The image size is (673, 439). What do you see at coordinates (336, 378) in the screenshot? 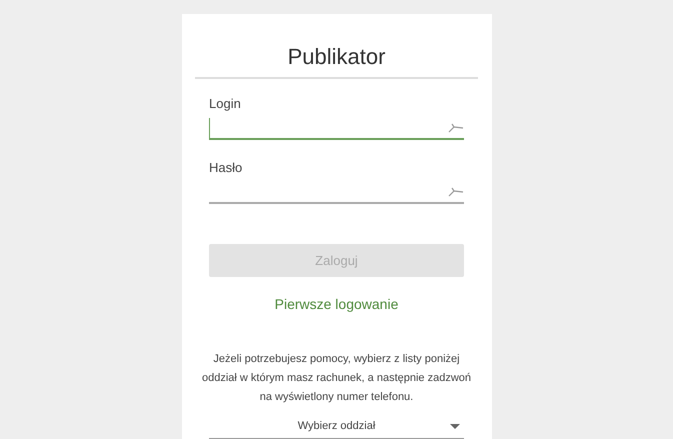
I see `help-text: Jeżeli potrzebujesz pomocy, wybierz z listy poniżej oddział w którym masz rachunek, a następnie zadzwoń na wyświetlony numer telefonu.` at bounding box center [336, 378].